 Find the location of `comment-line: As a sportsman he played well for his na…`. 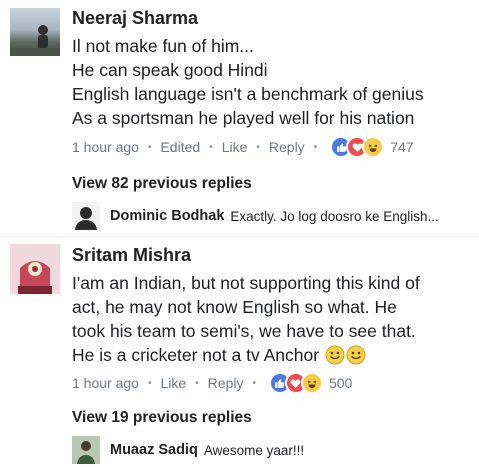

comment-line: As a sportsman he played well for his na… is located at coordinates (243, 118).